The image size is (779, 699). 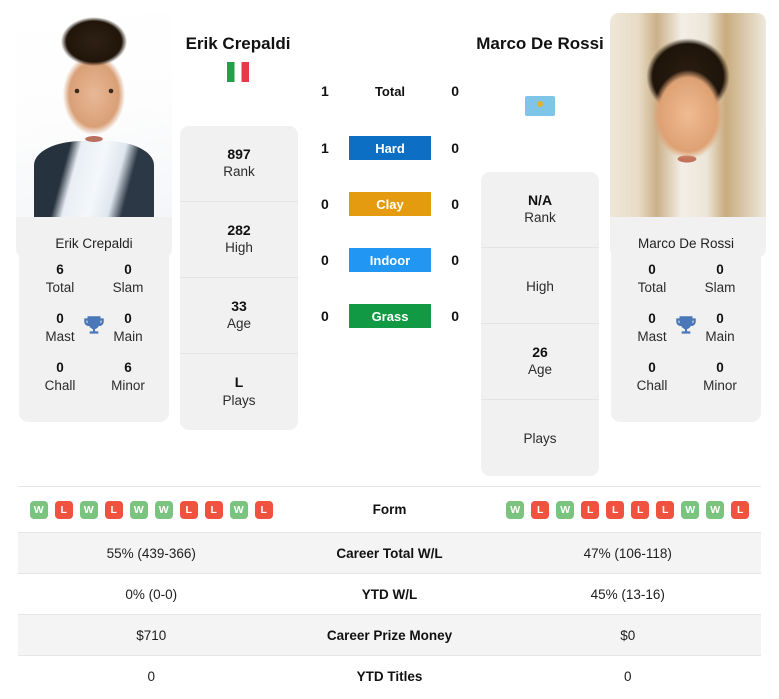 I want to click on stat-high-right: High, so click(x=540, y=286).